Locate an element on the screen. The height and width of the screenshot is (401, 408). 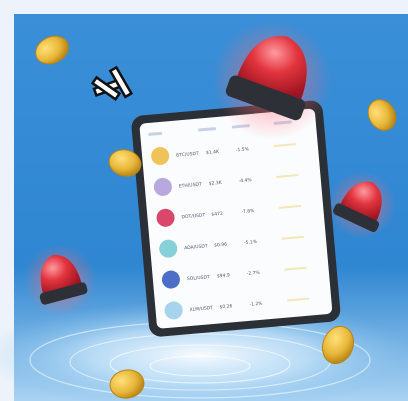
change: -4.4% is located at coordinates (245, 180).